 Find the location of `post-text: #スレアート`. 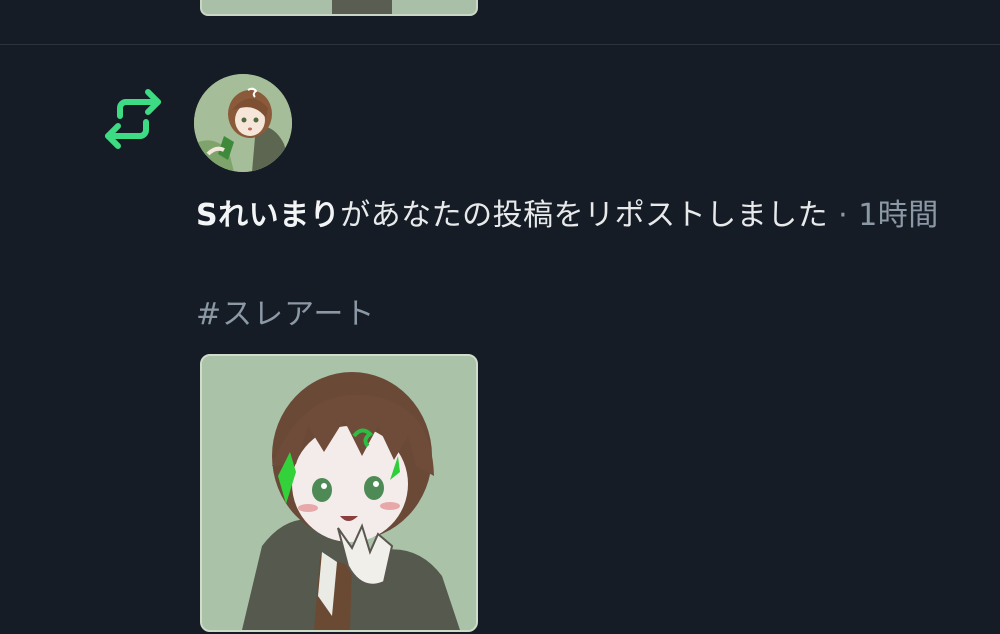

post-text: #スレアート is located at coordinates (285, 315).